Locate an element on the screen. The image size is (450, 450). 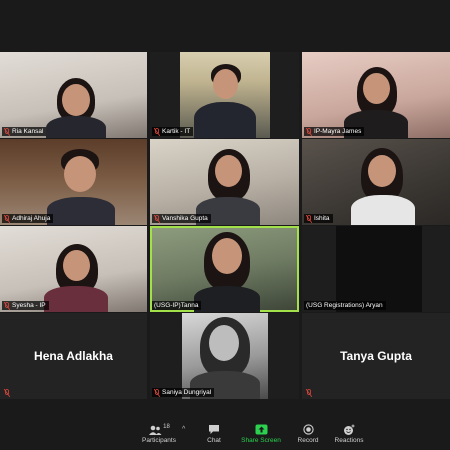
participant-name-tag: IP-Mayra James is located at coordinates (334, 131).